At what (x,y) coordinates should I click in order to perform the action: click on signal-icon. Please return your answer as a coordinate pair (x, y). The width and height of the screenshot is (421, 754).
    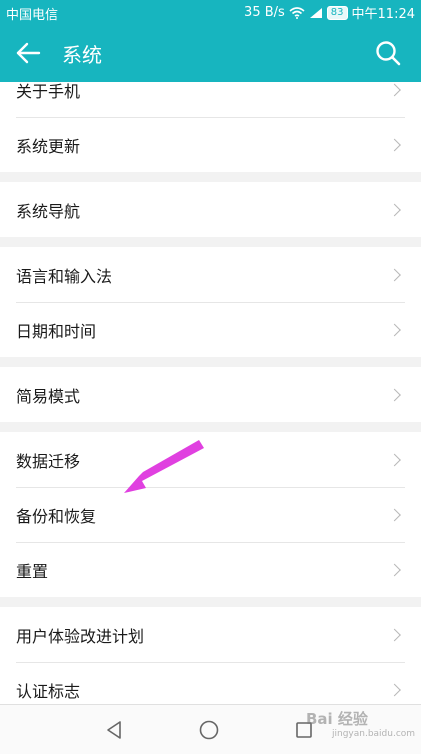
    Looking at the image, I should click on (316, 13).